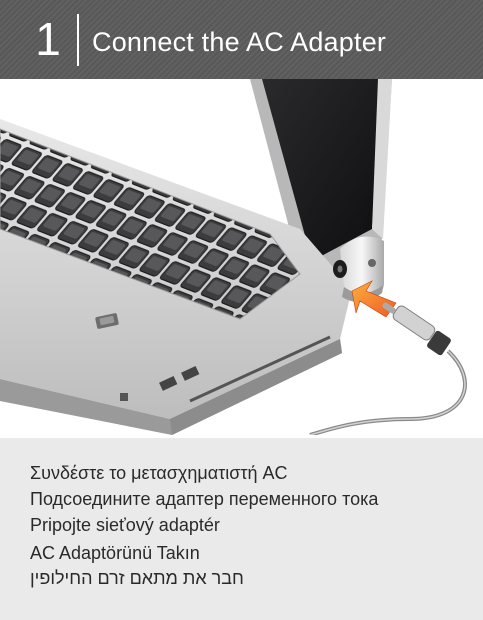  What do you see at coordinates (48, 39) in the screenshot?
I see `step-number: 1` at bounding box center [48, 39].